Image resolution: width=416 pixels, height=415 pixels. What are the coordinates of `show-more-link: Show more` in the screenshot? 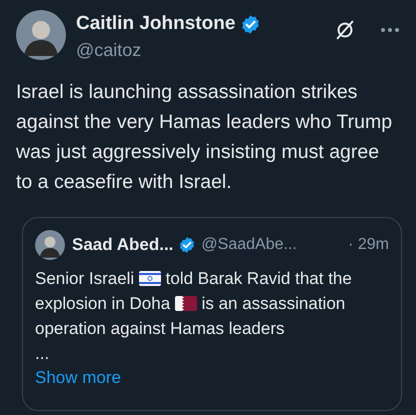 It's located at (212, 378).